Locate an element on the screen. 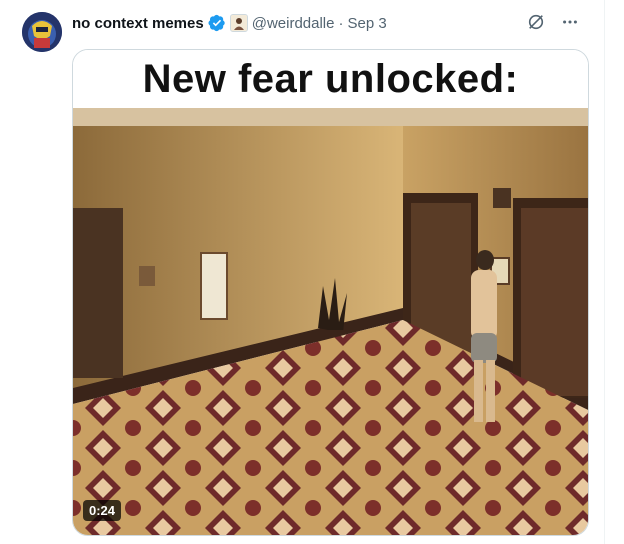  handle: @weirddalle is located at coordinates (293, 23).